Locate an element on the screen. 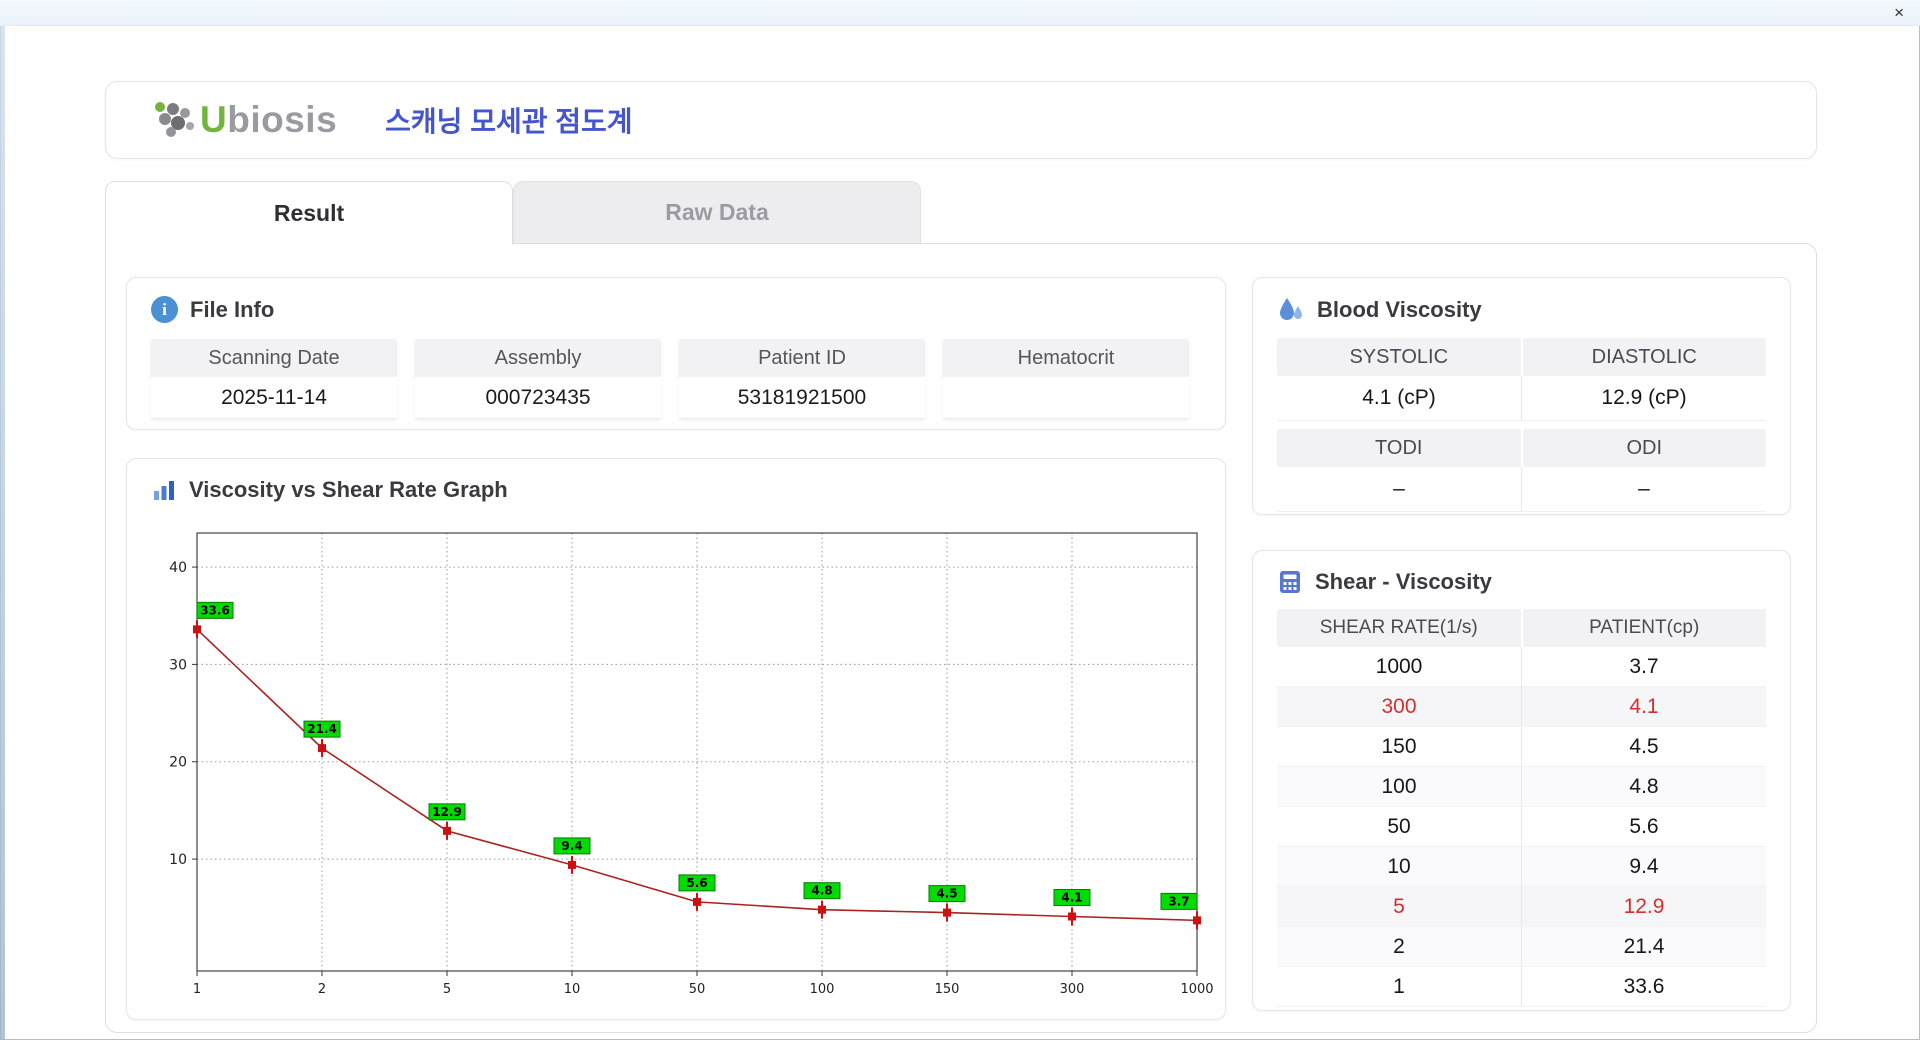 The width and height of the screenshot is (1920, 1040). blood-viscosity-title: Blood Viscosity is located at coordinates (1399, 309).